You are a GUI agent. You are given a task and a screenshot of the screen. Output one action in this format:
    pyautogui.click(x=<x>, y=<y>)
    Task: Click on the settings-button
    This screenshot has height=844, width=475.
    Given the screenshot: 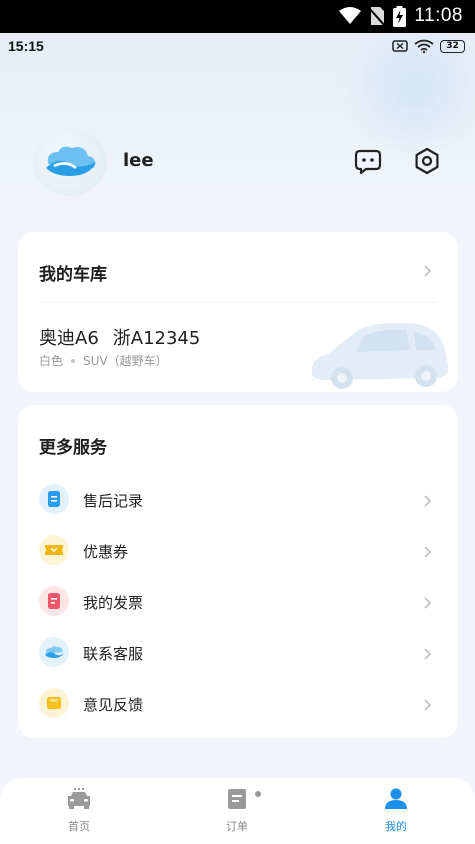 What is the action you would take?
    pyautogui.click(x=427, y=161)
    